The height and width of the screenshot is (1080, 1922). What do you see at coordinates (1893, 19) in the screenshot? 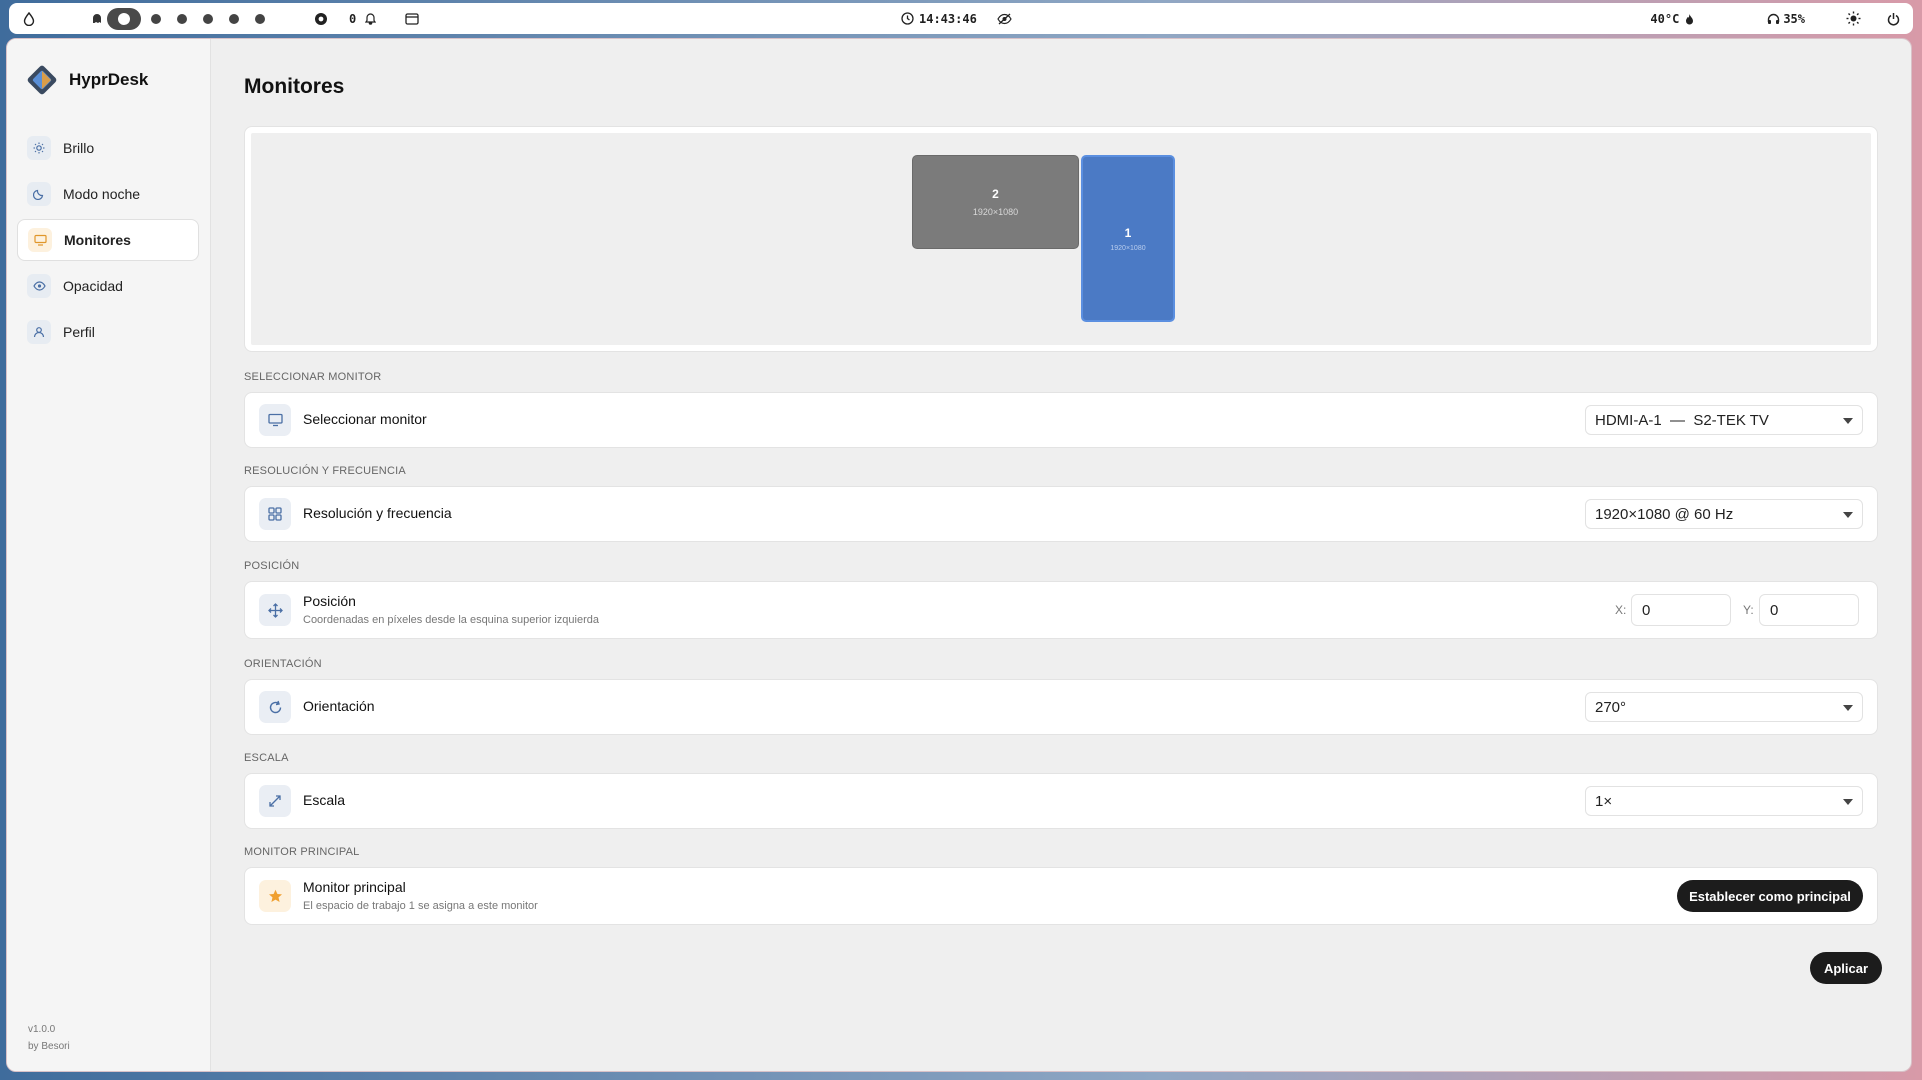
I see `power-icon` at bounding box center [1893, 19].